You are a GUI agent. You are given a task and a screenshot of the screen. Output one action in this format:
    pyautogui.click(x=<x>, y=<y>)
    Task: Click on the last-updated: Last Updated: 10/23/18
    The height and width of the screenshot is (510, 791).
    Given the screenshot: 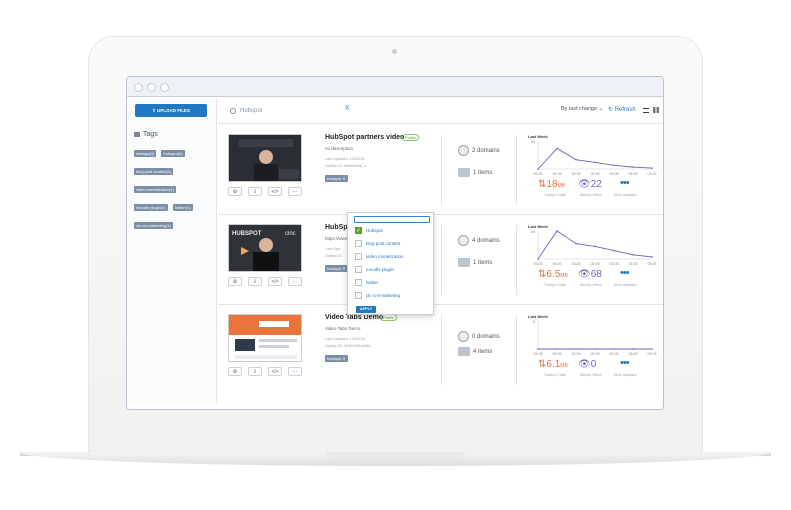 What is the action you would take?
    pyautogui.click(x=345, y=339)
    